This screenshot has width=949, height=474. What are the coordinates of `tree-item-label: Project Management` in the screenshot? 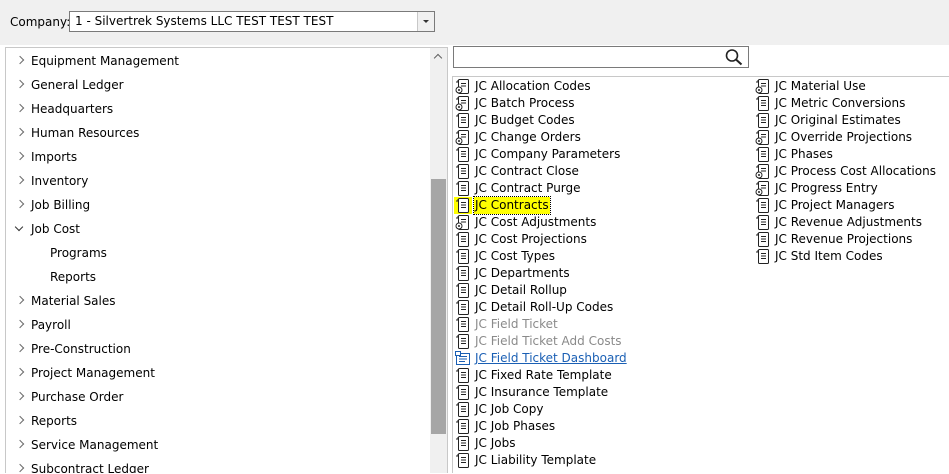 It's located at (93, 373).